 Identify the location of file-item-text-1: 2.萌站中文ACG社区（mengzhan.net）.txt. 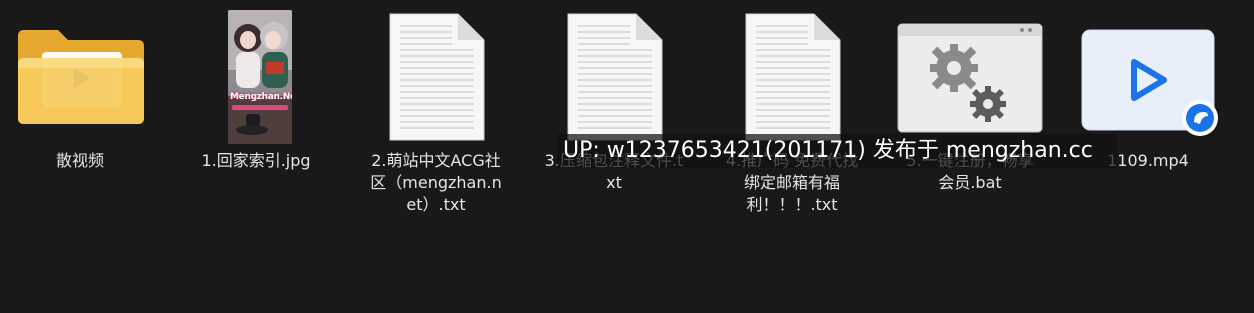
(436, 156).